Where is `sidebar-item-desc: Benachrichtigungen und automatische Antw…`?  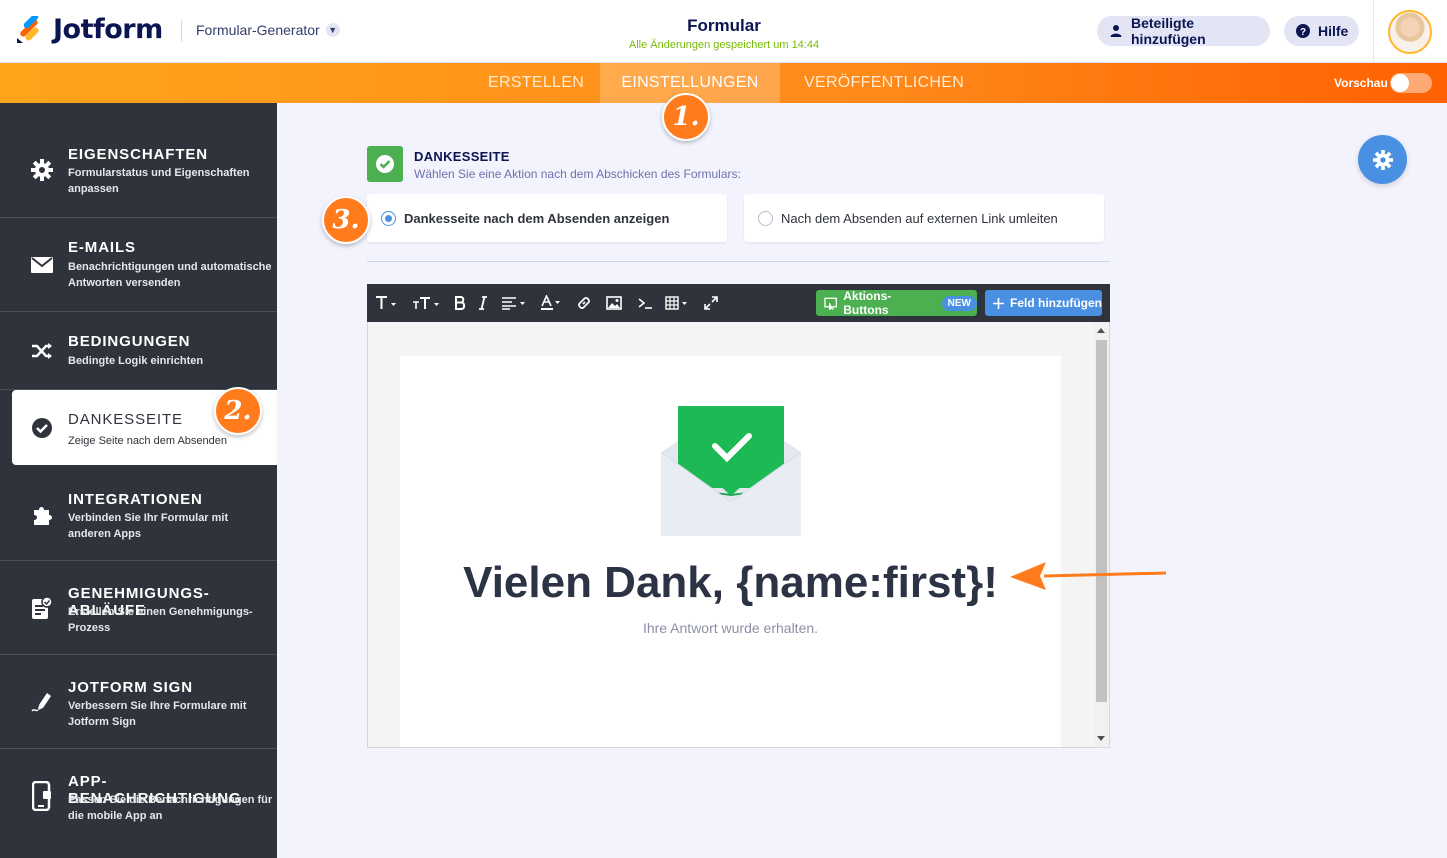
sidebar-item-desc: Benachrichtigungen und automatische Antw… is located at coordinates (170, 275).